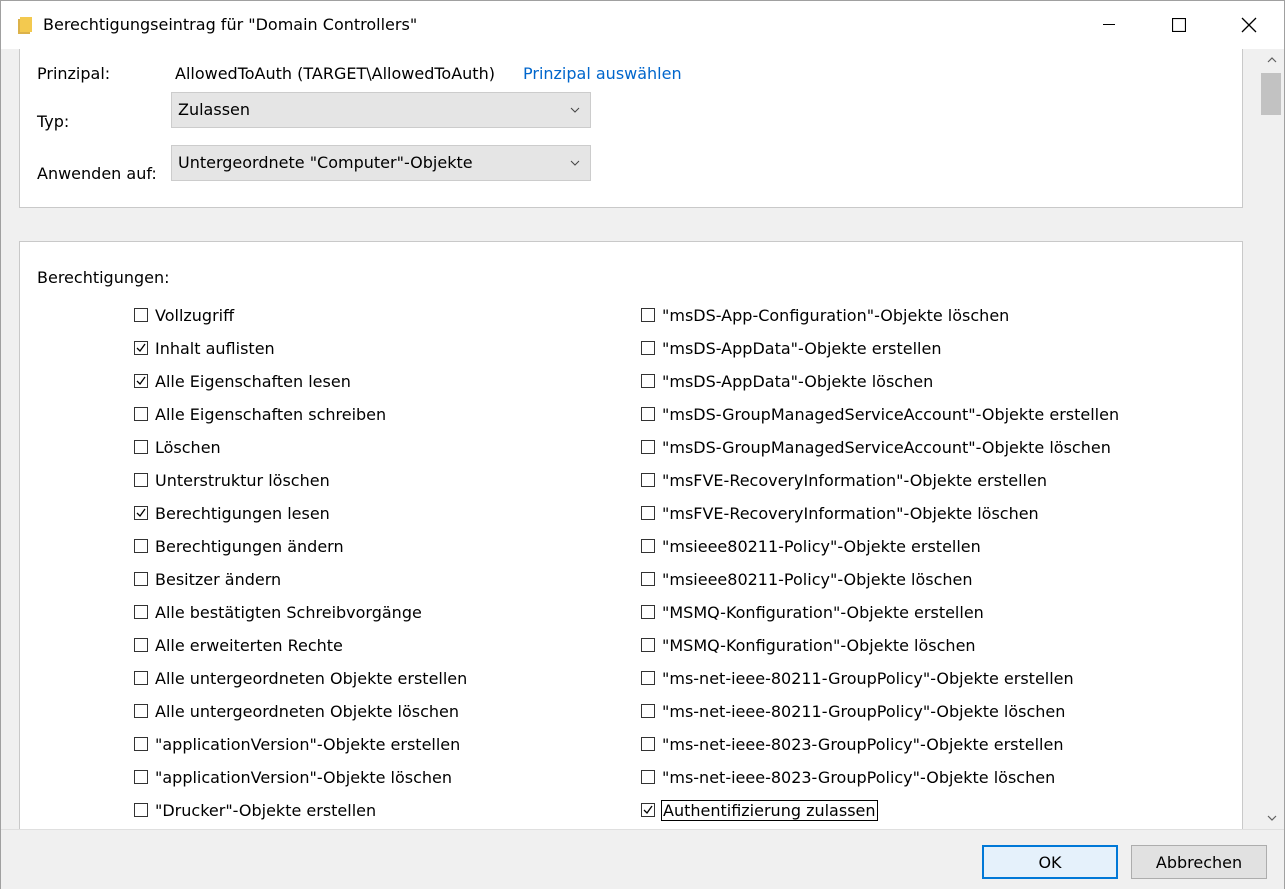 Image resolution: width=1285 pixels, height=889 pixels. What do you see at coordinates (802, 348) in the screenshot?
I see `permission-label: "msDS-AppData"-Objekte erstellen` at bounding box center [802, 348].